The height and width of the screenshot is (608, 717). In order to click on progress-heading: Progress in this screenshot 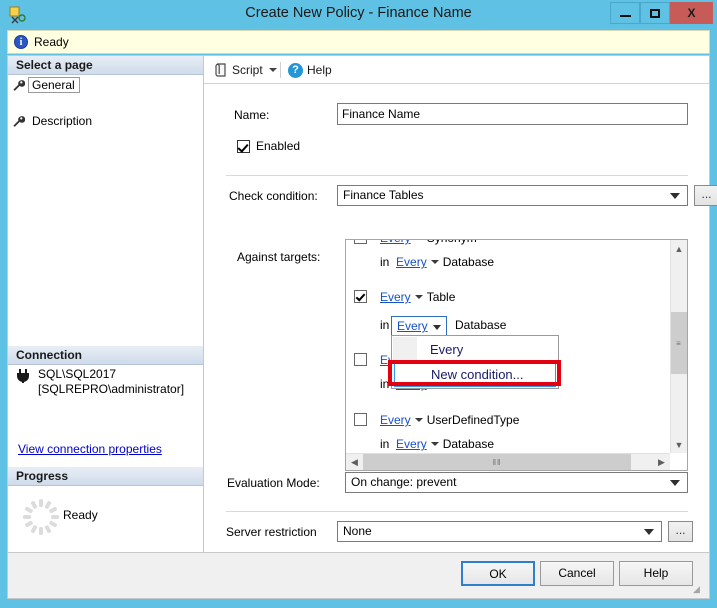, I will do `click(105, 476)`.